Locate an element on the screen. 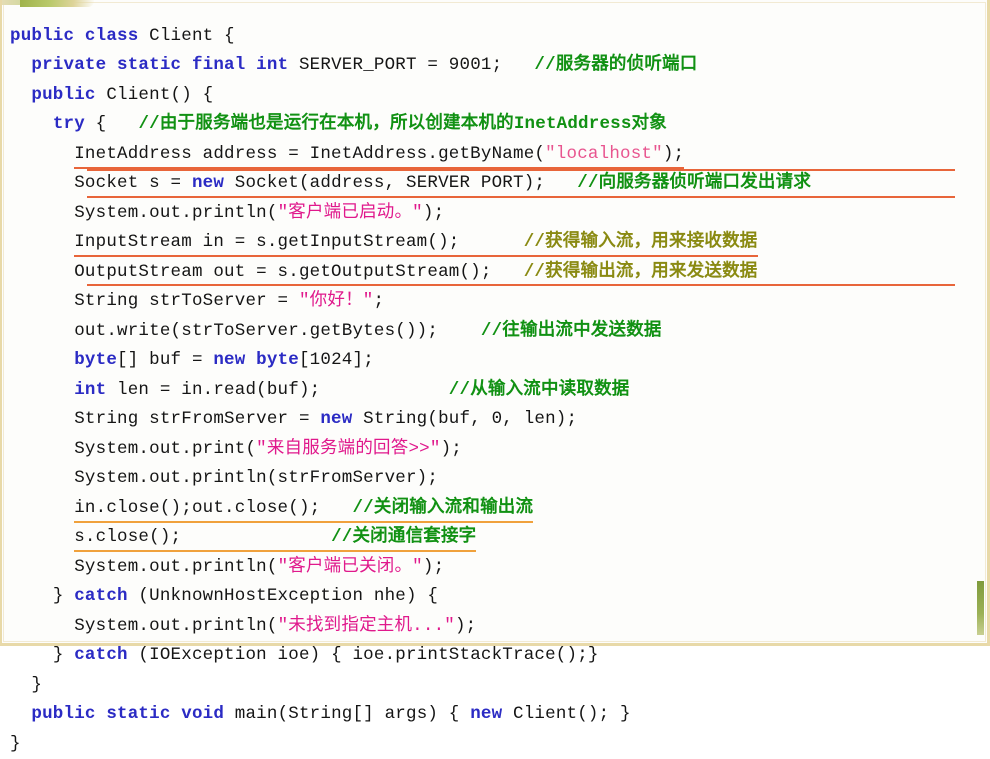  code-token: //向服务器侦听端口发出请求 is located at coordinates (694, 183).